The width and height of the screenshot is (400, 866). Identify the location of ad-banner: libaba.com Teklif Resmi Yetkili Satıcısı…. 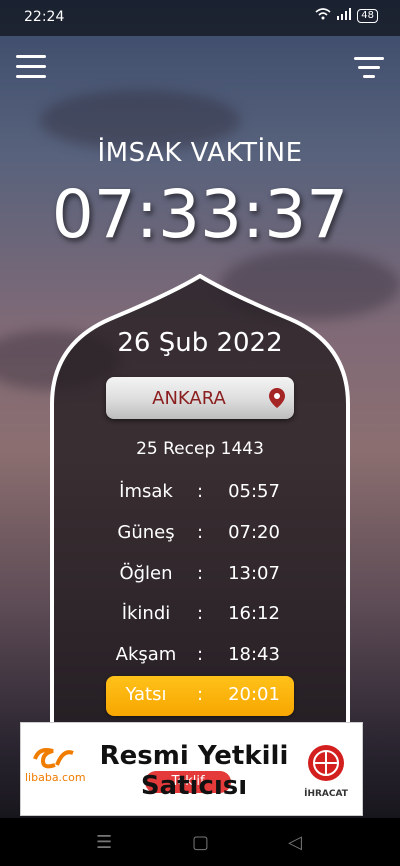
(191, 769).